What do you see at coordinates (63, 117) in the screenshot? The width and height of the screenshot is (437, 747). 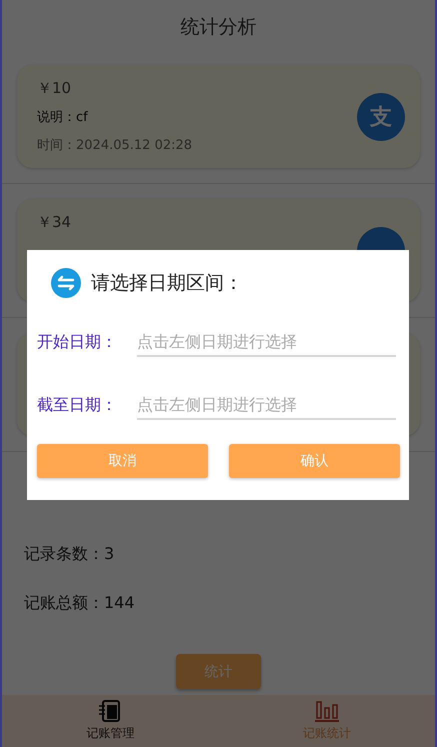 I see `note-text: 说明：cf` at bounding box center [63, 117].